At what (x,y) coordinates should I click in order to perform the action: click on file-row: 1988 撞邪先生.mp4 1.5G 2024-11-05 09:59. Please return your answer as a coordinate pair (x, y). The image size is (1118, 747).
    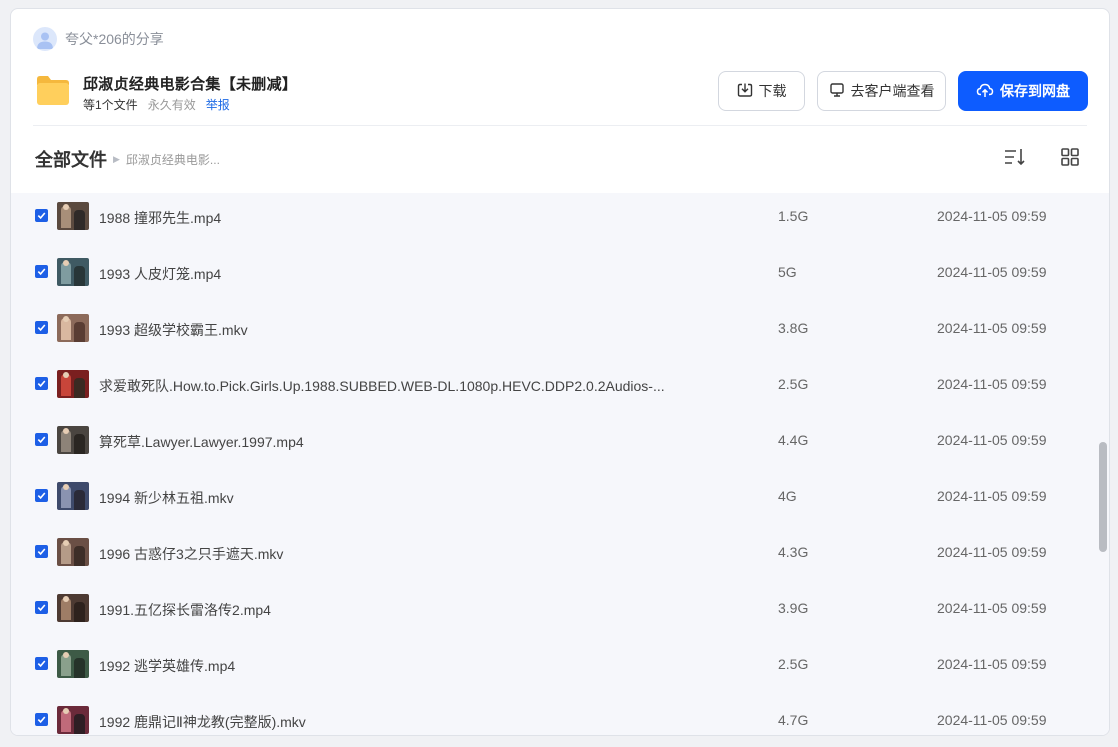
    Looking at the image, I should click on (553, 230).